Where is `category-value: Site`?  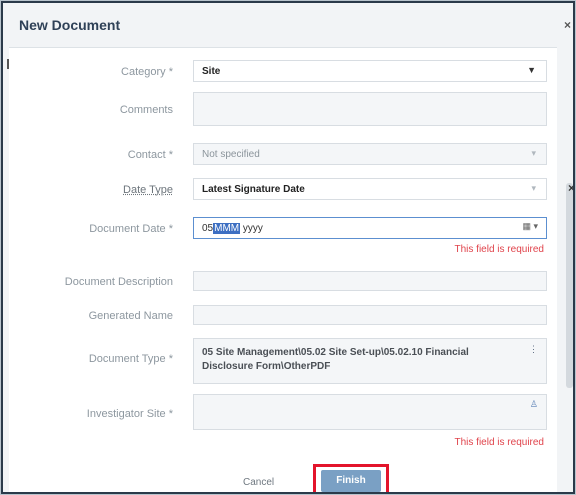
category-value: Site is located at coordinates (211, 71).